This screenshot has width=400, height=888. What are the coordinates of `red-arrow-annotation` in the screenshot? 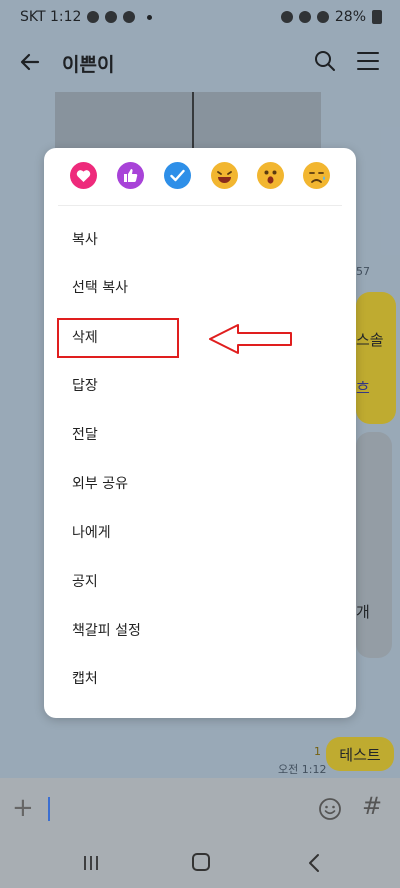 It's located at (250, 339).